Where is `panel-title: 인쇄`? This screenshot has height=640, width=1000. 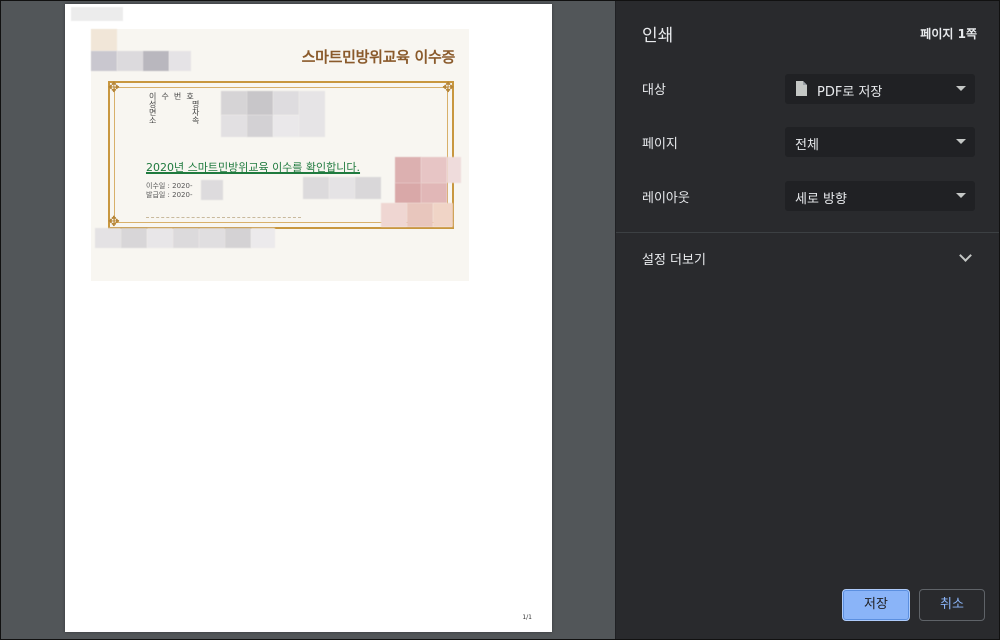 panel-title: 인쇄 is located at coordinates (658, 36).